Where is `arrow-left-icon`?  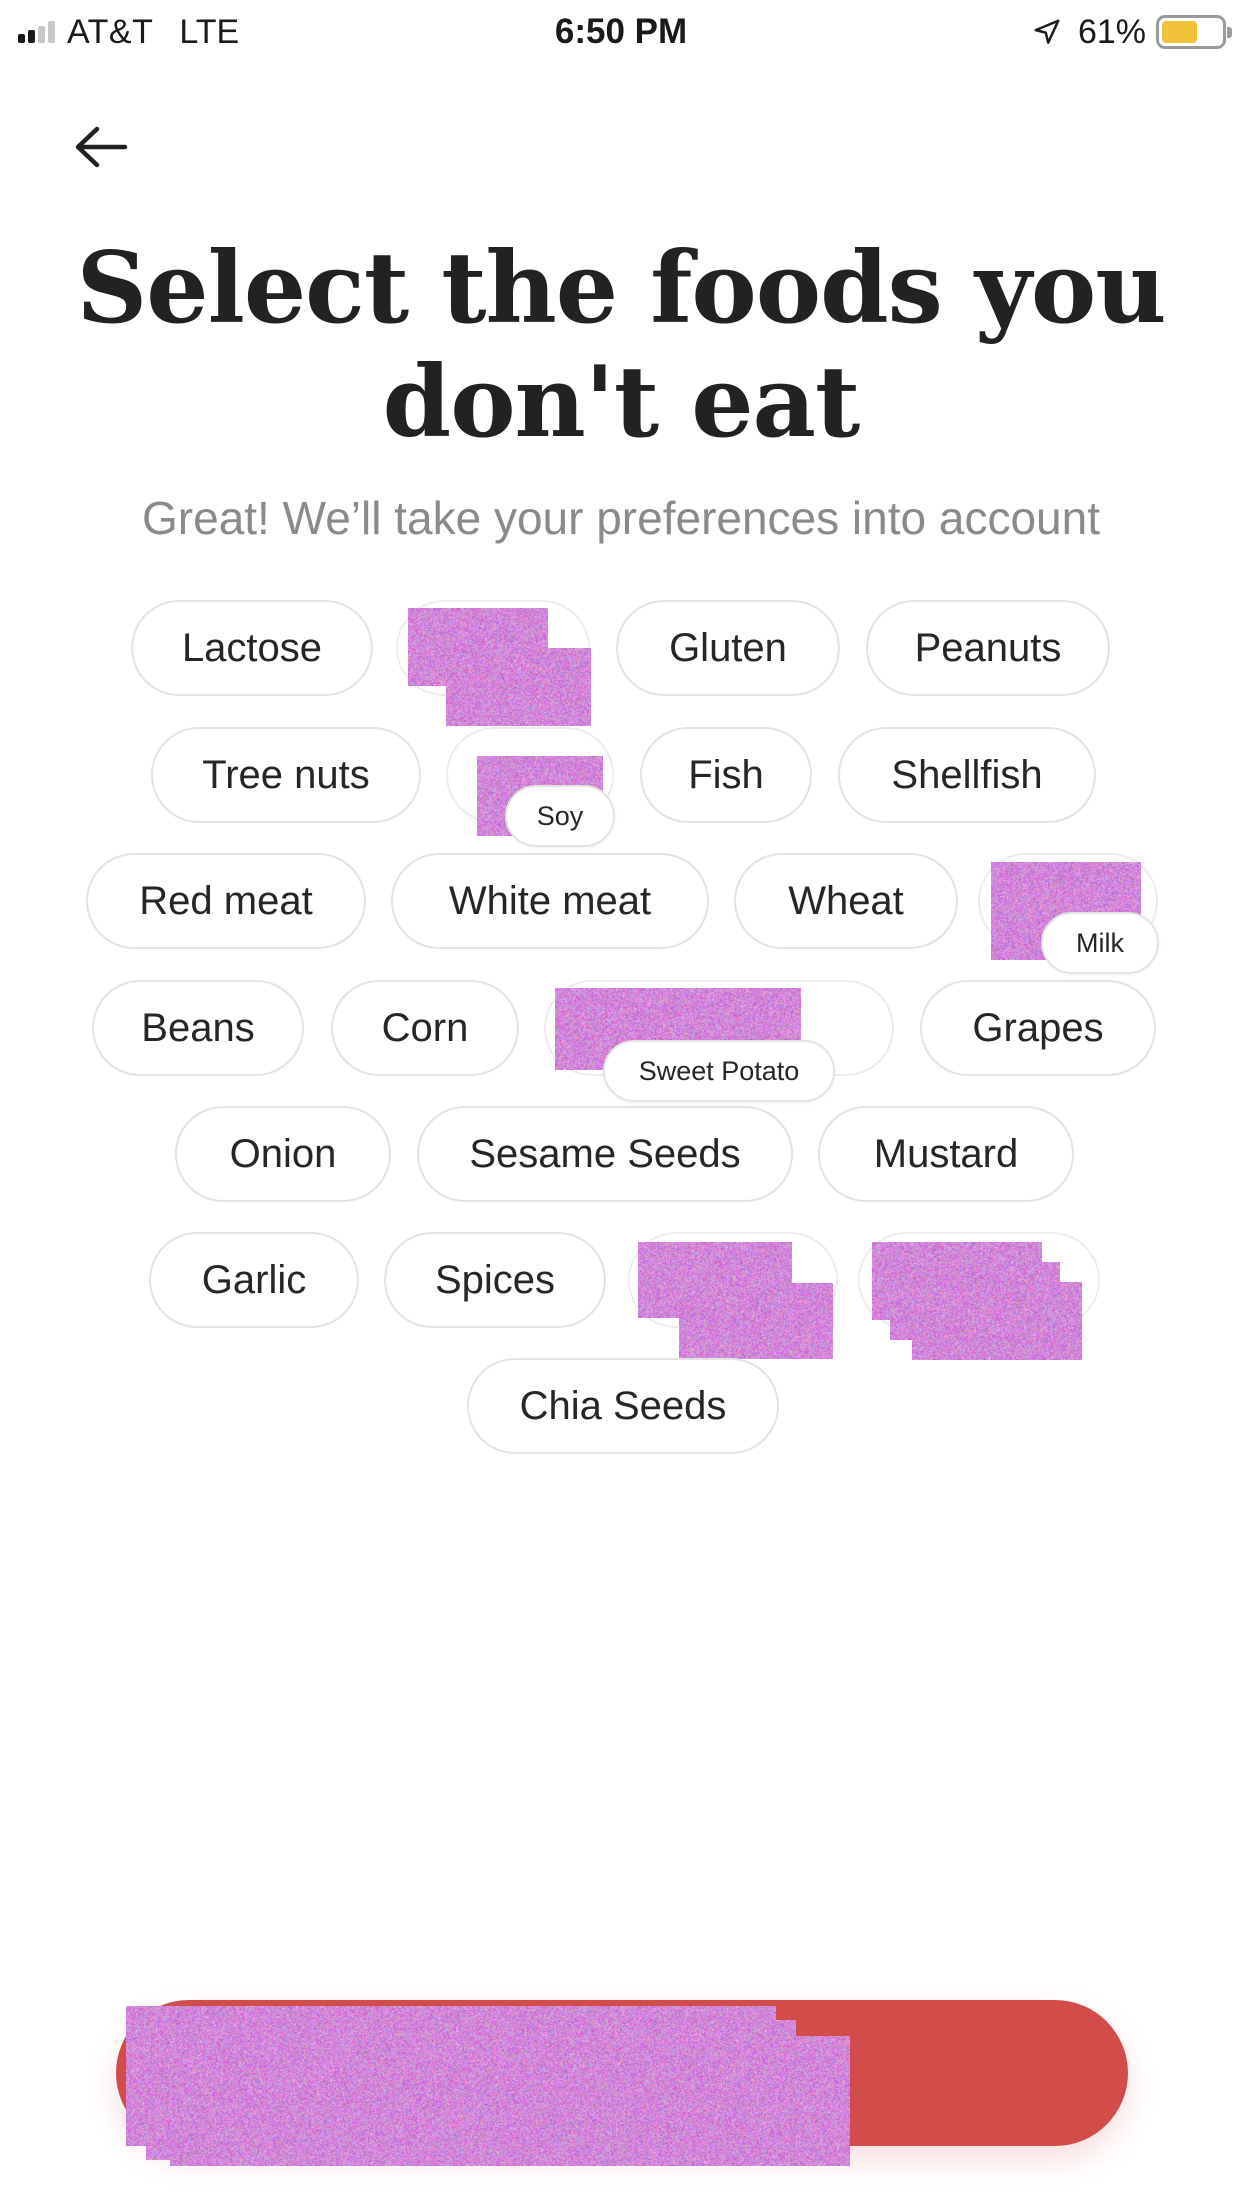 arrow-left-icon is located at coordinates (101, 147).